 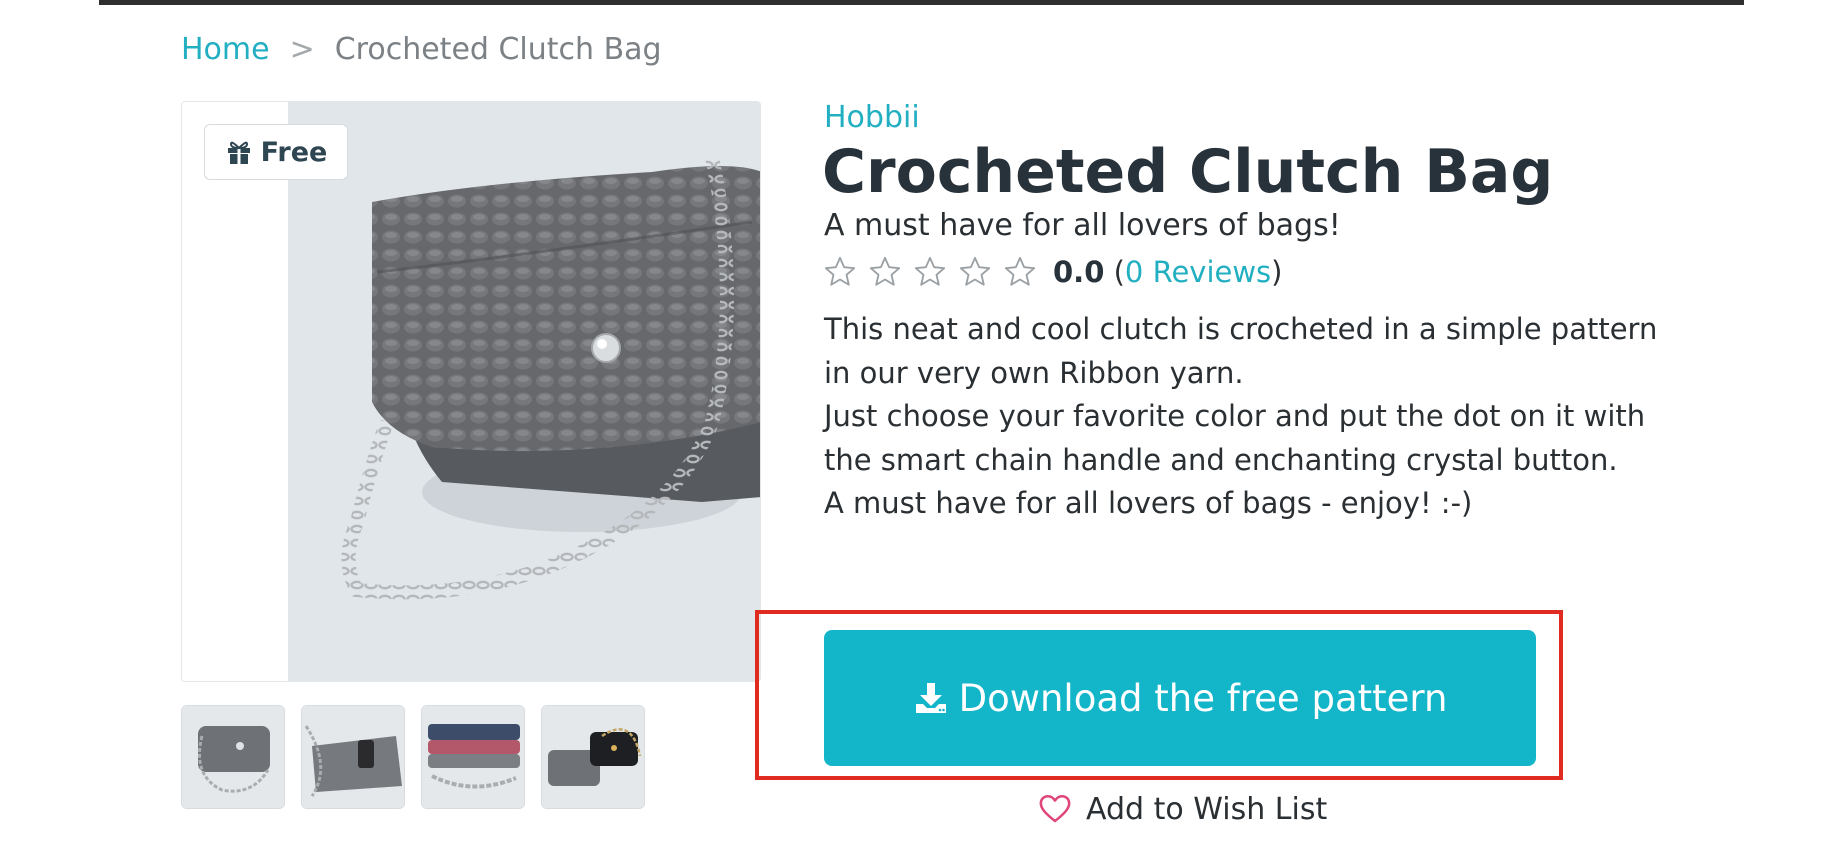 What do you see at coordinates (1207, 809) in the screenshot?
I see `wishlist-label: Add to Wish List` at bounding box center [1207, 809].